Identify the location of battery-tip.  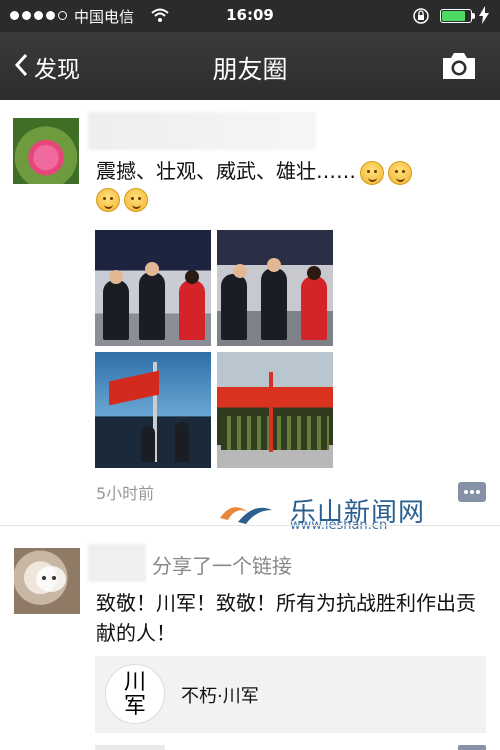
(473, 16).